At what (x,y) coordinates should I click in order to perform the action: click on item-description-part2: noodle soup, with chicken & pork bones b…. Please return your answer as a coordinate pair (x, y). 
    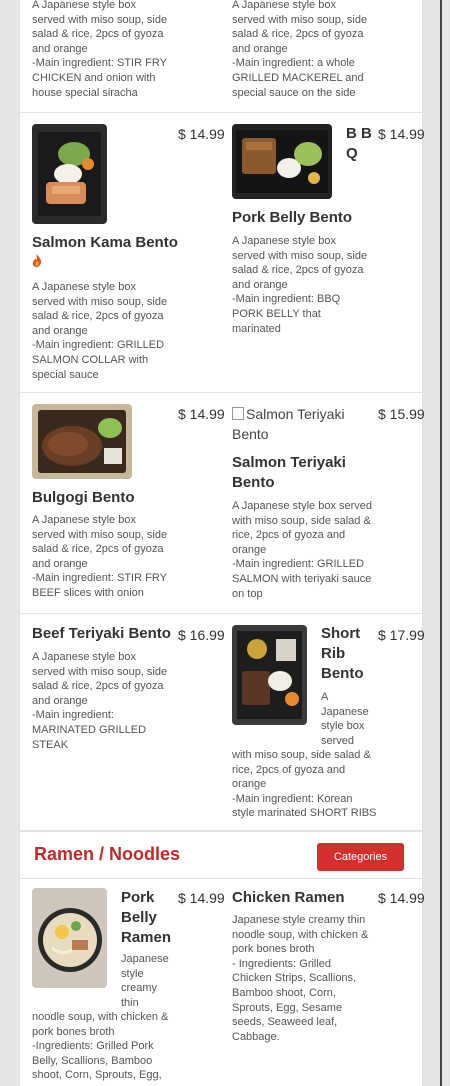
    Looking at the image, I should click on (100, 1046).